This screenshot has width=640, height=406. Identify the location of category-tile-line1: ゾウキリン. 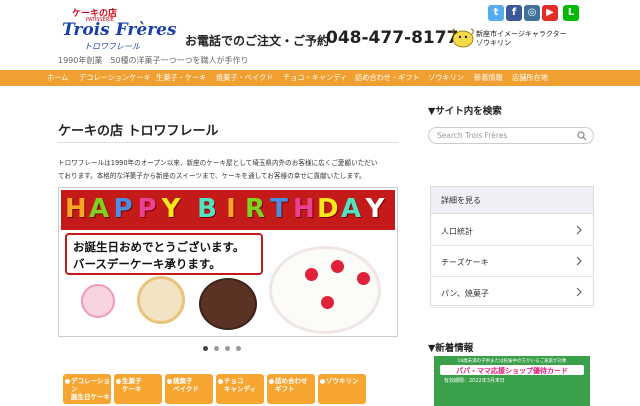
(342, 381).